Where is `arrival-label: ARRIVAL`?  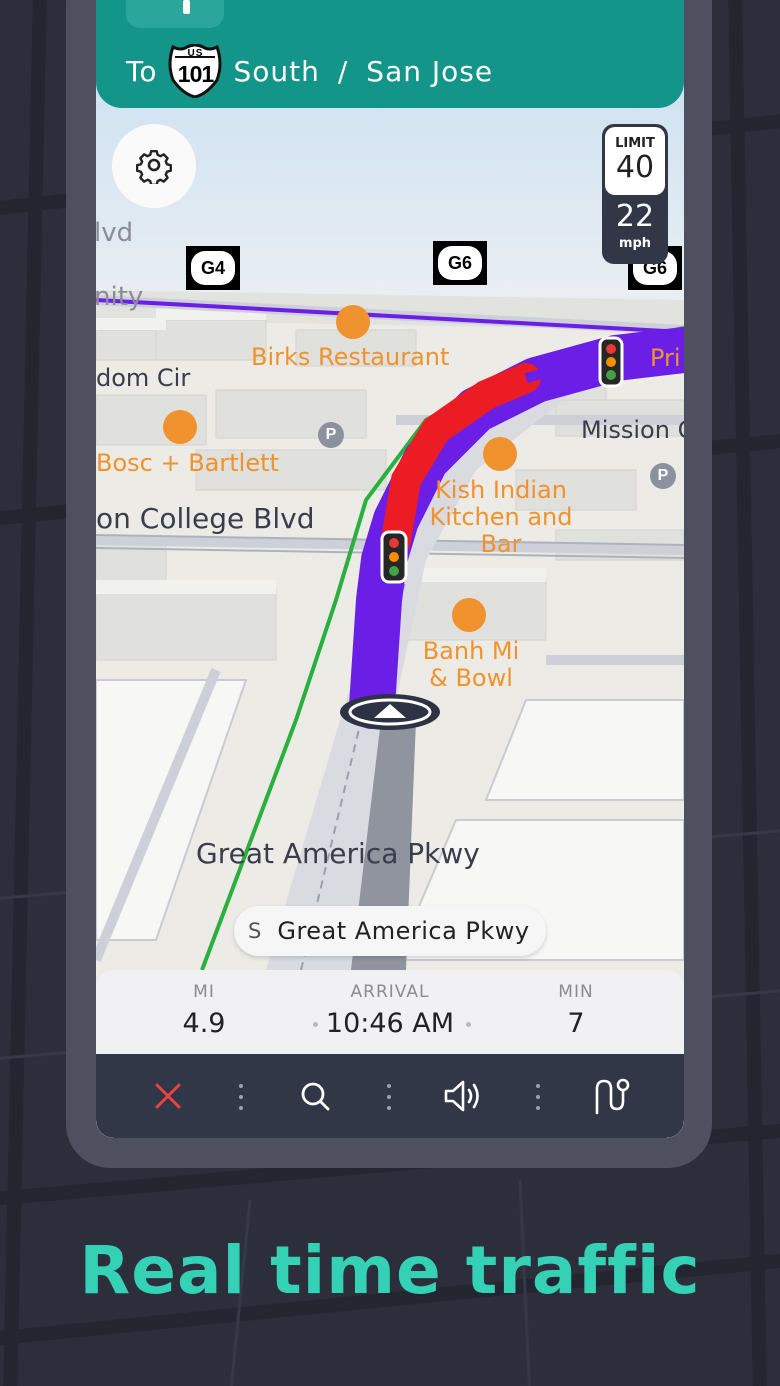
arrival-label: ARRIVAL is located at coordinates (390, 992).